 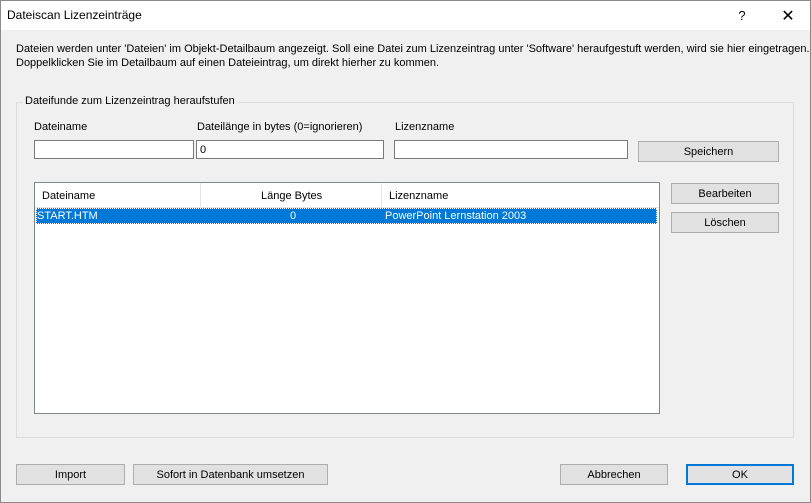 I want to click on length-input, so click(x=290, y=149).